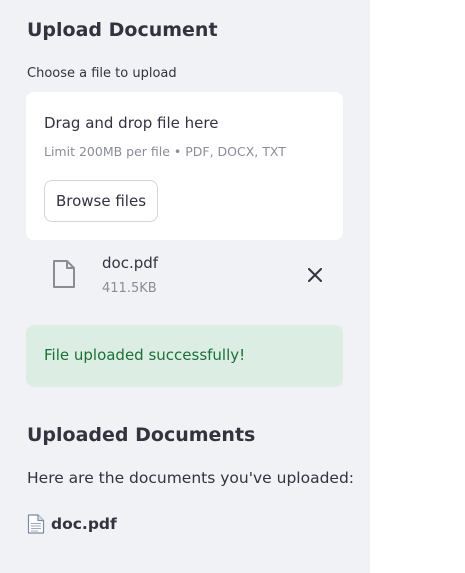  I want to click on document-name: doc.pdf, so click(84, 524).